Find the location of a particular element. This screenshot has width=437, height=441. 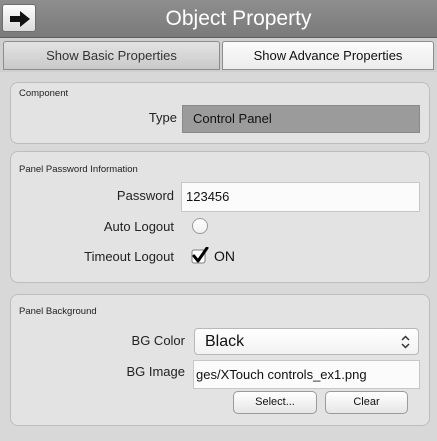

timeout-logout-label: Timeout Logout is located at coordinates (129, 256).